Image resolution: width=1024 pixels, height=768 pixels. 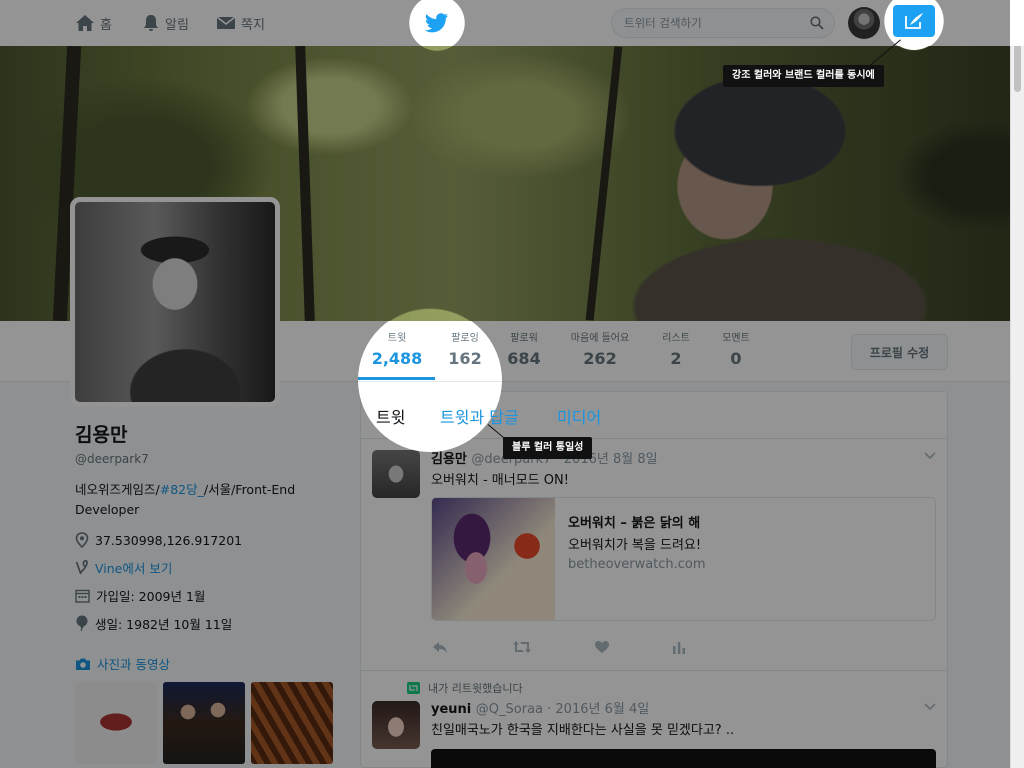 I want to click on tweet-handle-date: @Q_Soraa · 2016년 6월 4일, so click(x=562, y=709).